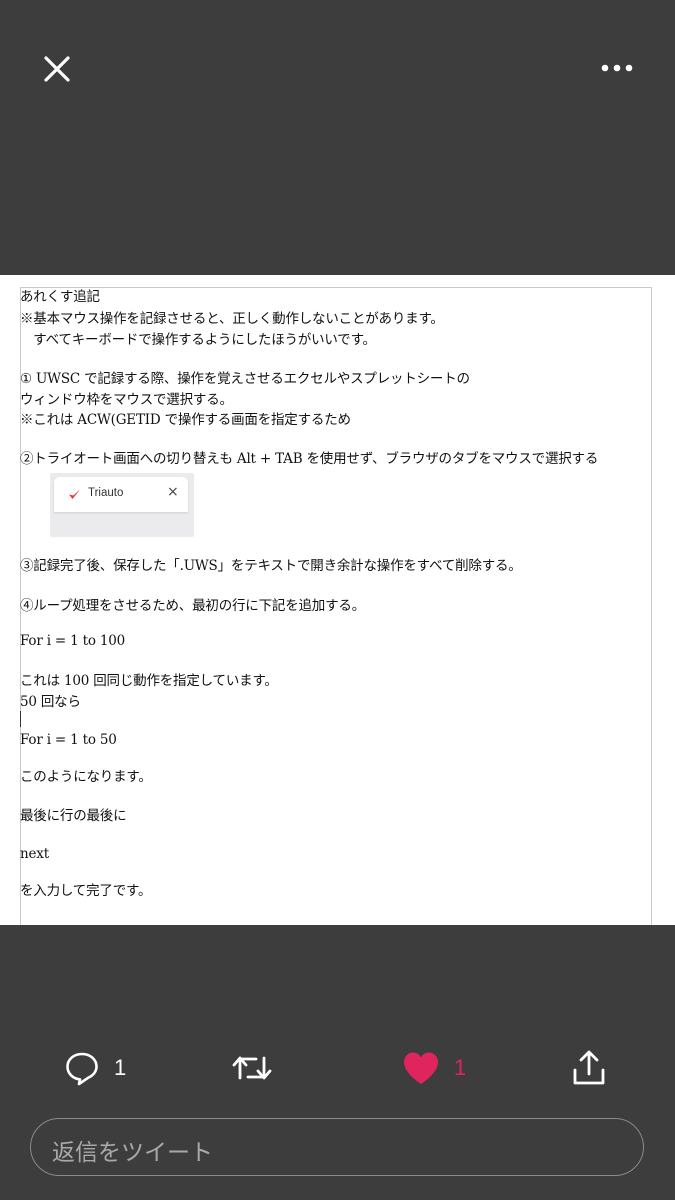 Image resolution: width=675 pixels, height=1200 pixels. I want to click on browser-tab: Triauto ×, so click(121, 494).